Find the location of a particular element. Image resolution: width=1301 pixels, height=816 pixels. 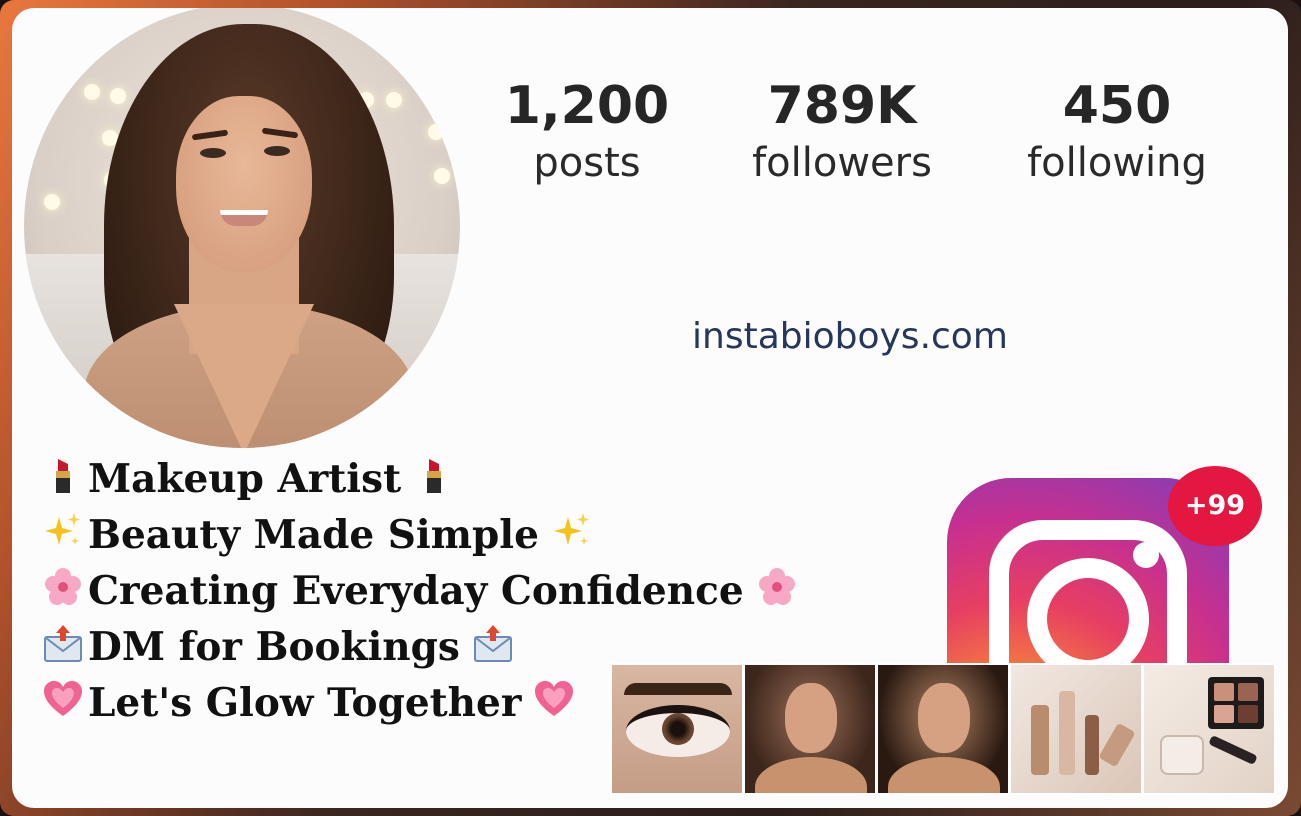

following-count: 450 is located at coordinates (1117, 106).